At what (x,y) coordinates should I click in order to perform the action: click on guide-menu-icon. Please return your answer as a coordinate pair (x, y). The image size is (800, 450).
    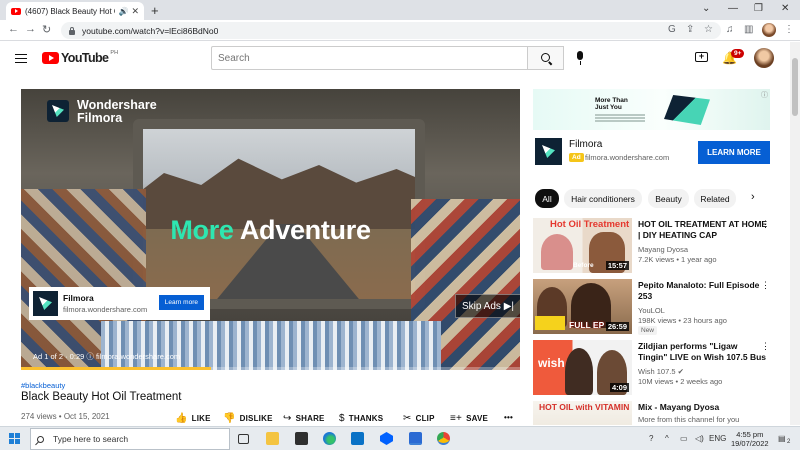
    Looking at the image, I should click on (21, 58).